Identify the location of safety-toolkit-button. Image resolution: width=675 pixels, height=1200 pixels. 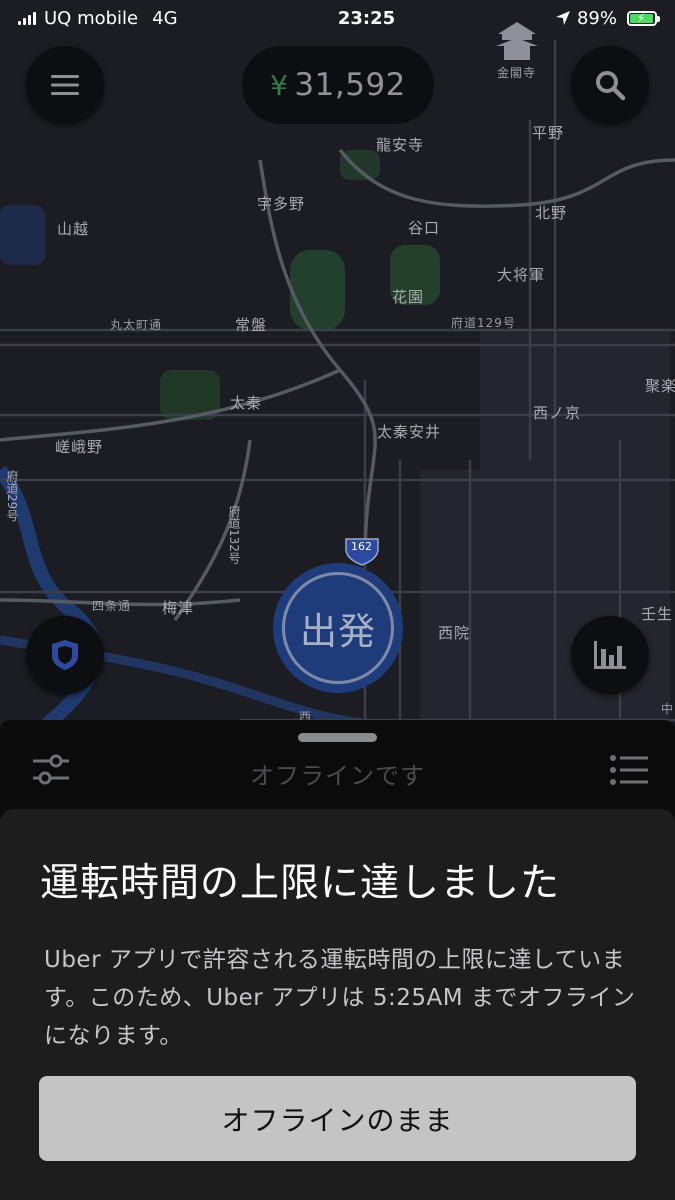
(65, 655).